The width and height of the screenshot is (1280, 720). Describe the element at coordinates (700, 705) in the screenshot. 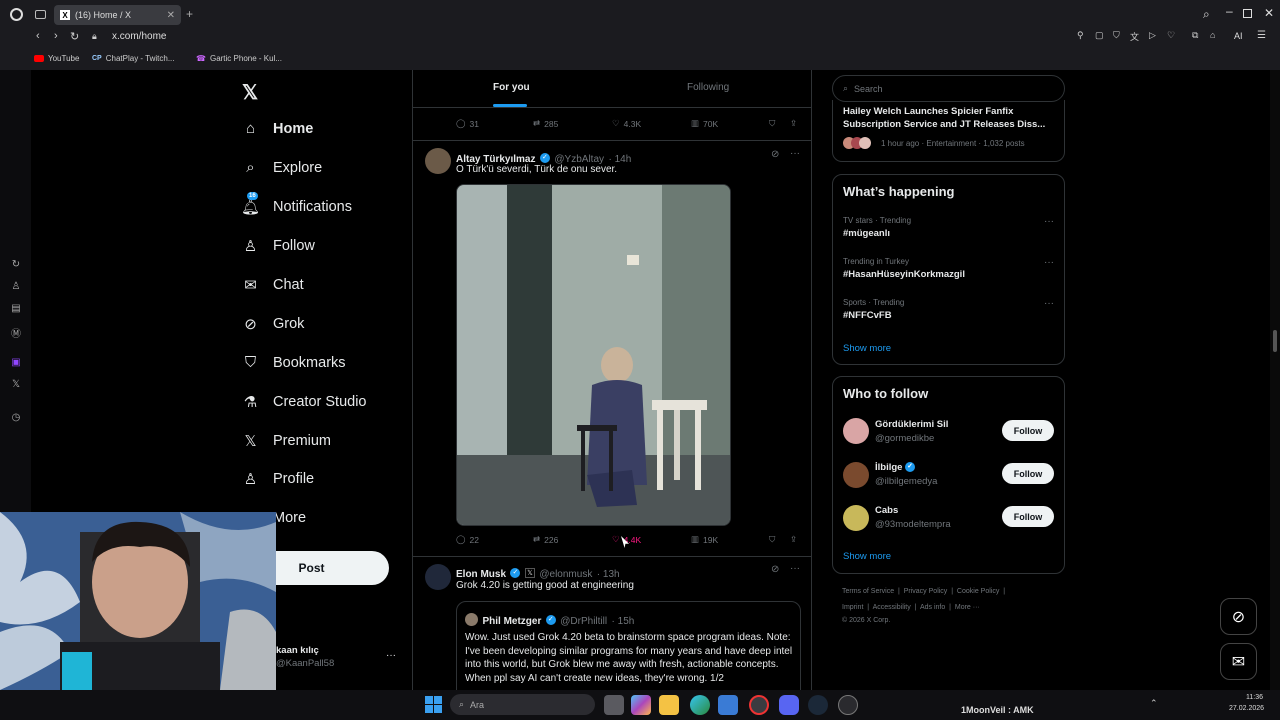

I see `edge-icon` at that location.